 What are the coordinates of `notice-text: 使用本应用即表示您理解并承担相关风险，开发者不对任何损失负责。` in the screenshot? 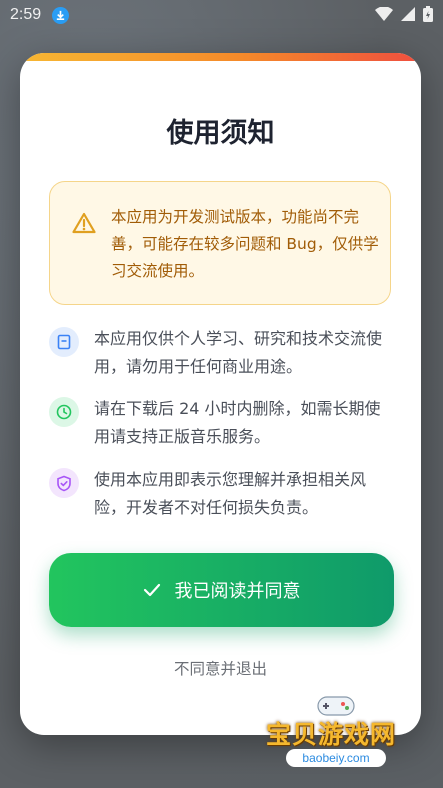 It's located at (230, 493).